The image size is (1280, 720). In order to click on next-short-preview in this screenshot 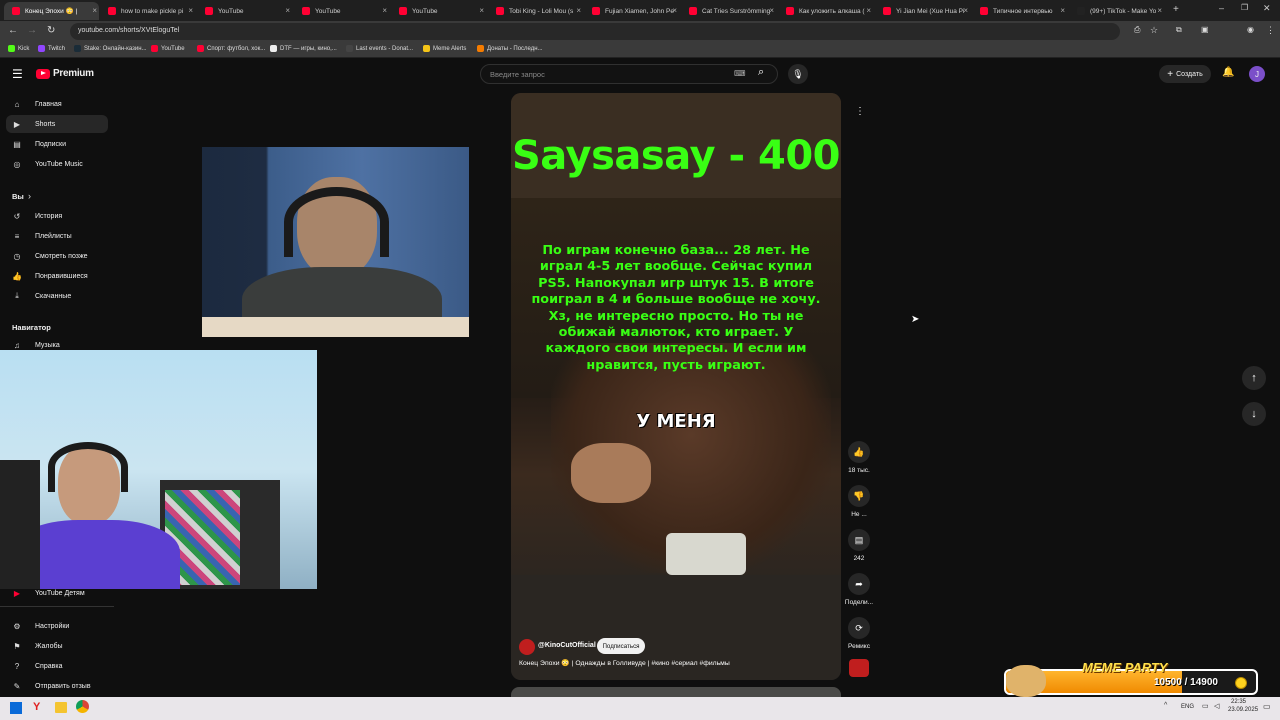, I will do `click(676, 692)`.